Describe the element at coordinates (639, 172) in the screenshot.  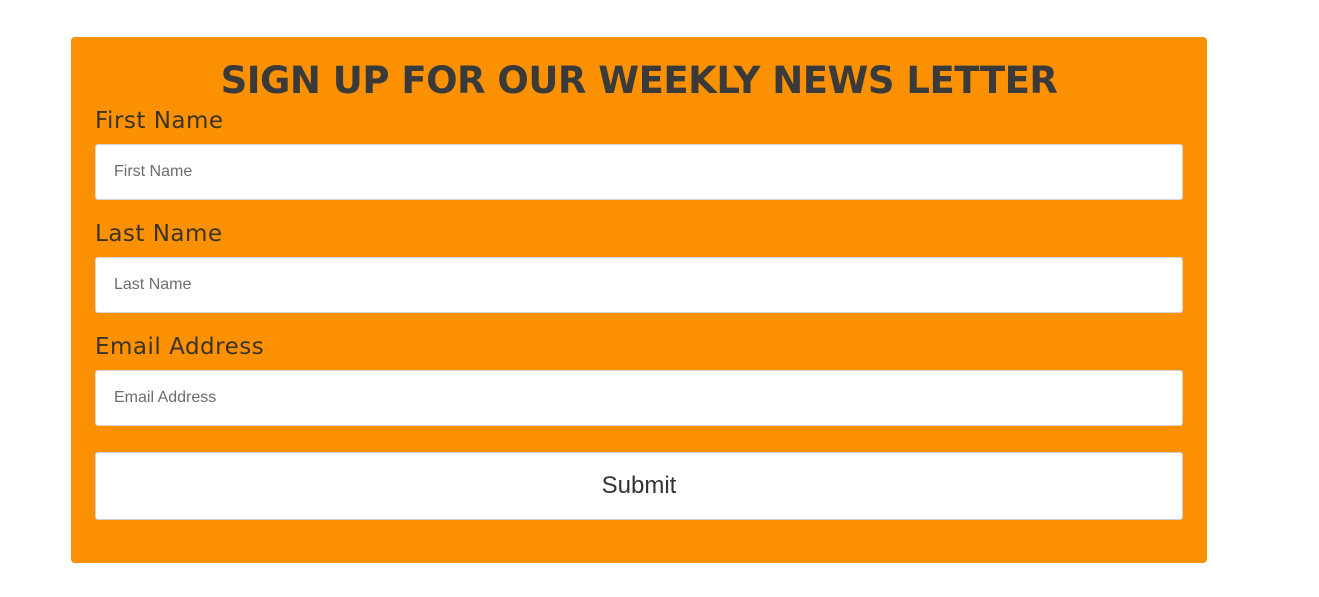
I see `first-name-input` at that location.